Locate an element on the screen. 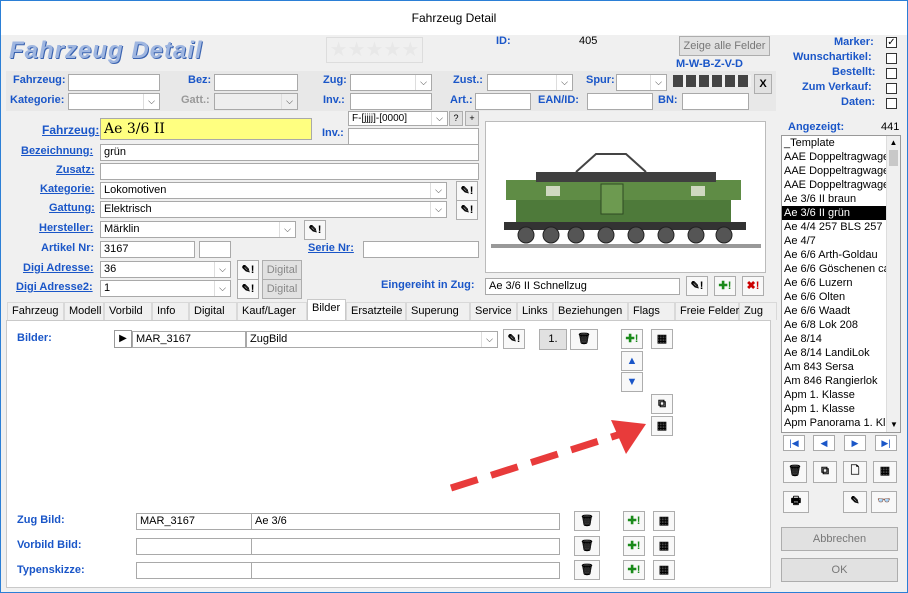 The height and width of the screenshot is (593, 908). scroll-up-icon: ▲ is located at coordinates (893, 143).